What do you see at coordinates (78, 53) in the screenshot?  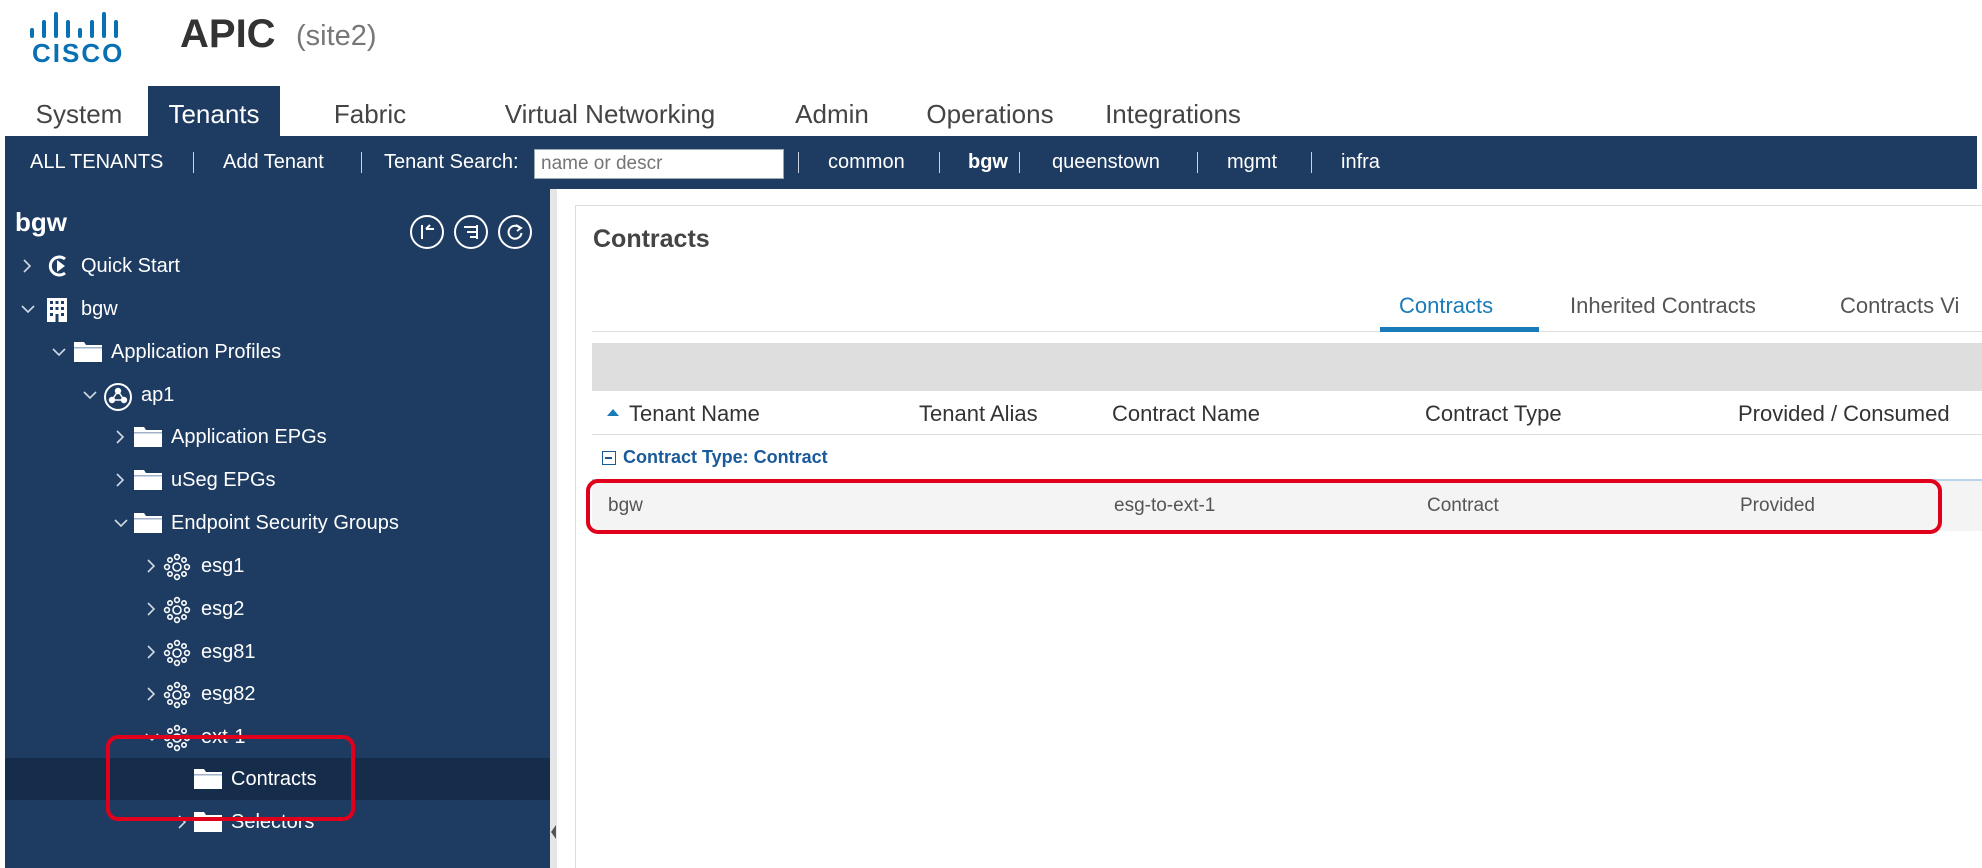 I see `cisco-logo-text: CISCO` at bounding box center [78, 53].